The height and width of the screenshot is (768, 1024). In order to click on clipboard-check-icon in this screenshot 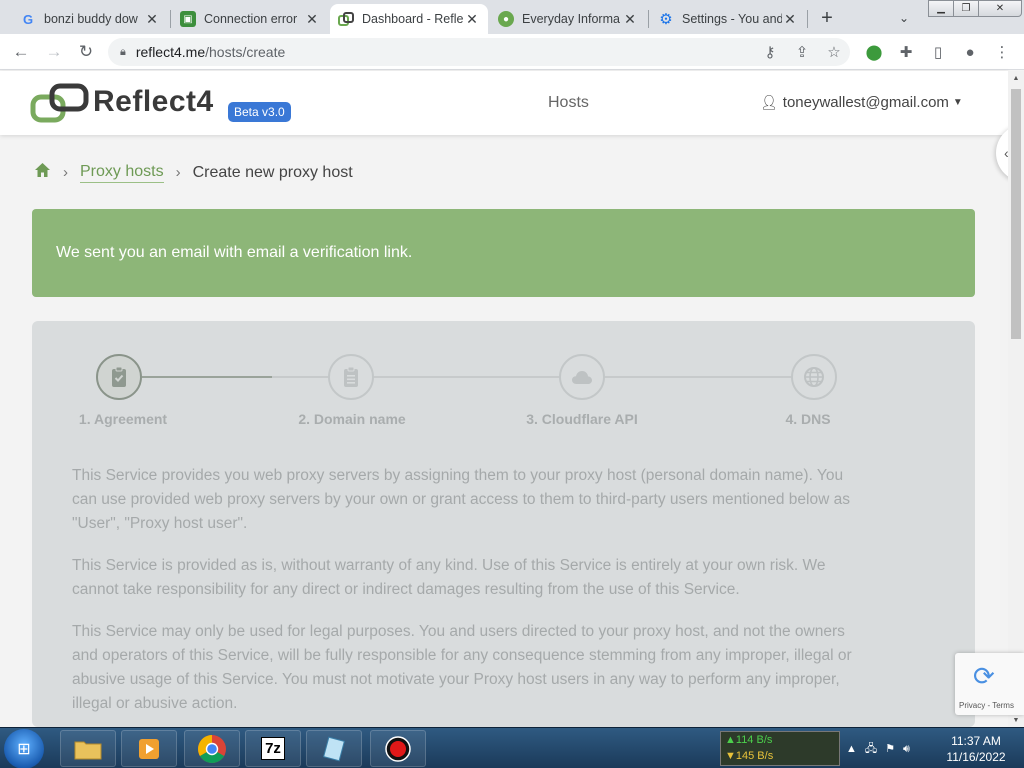, I will do `click(119, 376)`.